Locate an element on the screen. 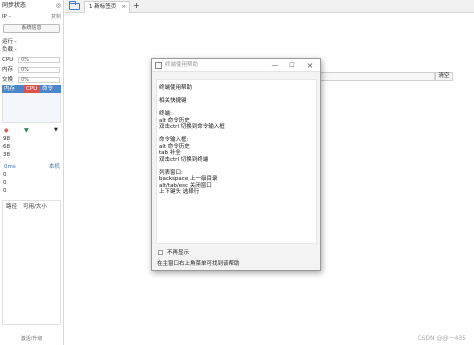 This screenshot has width=474, height=345. network-value: 98 is located at coordinates (6, 139).